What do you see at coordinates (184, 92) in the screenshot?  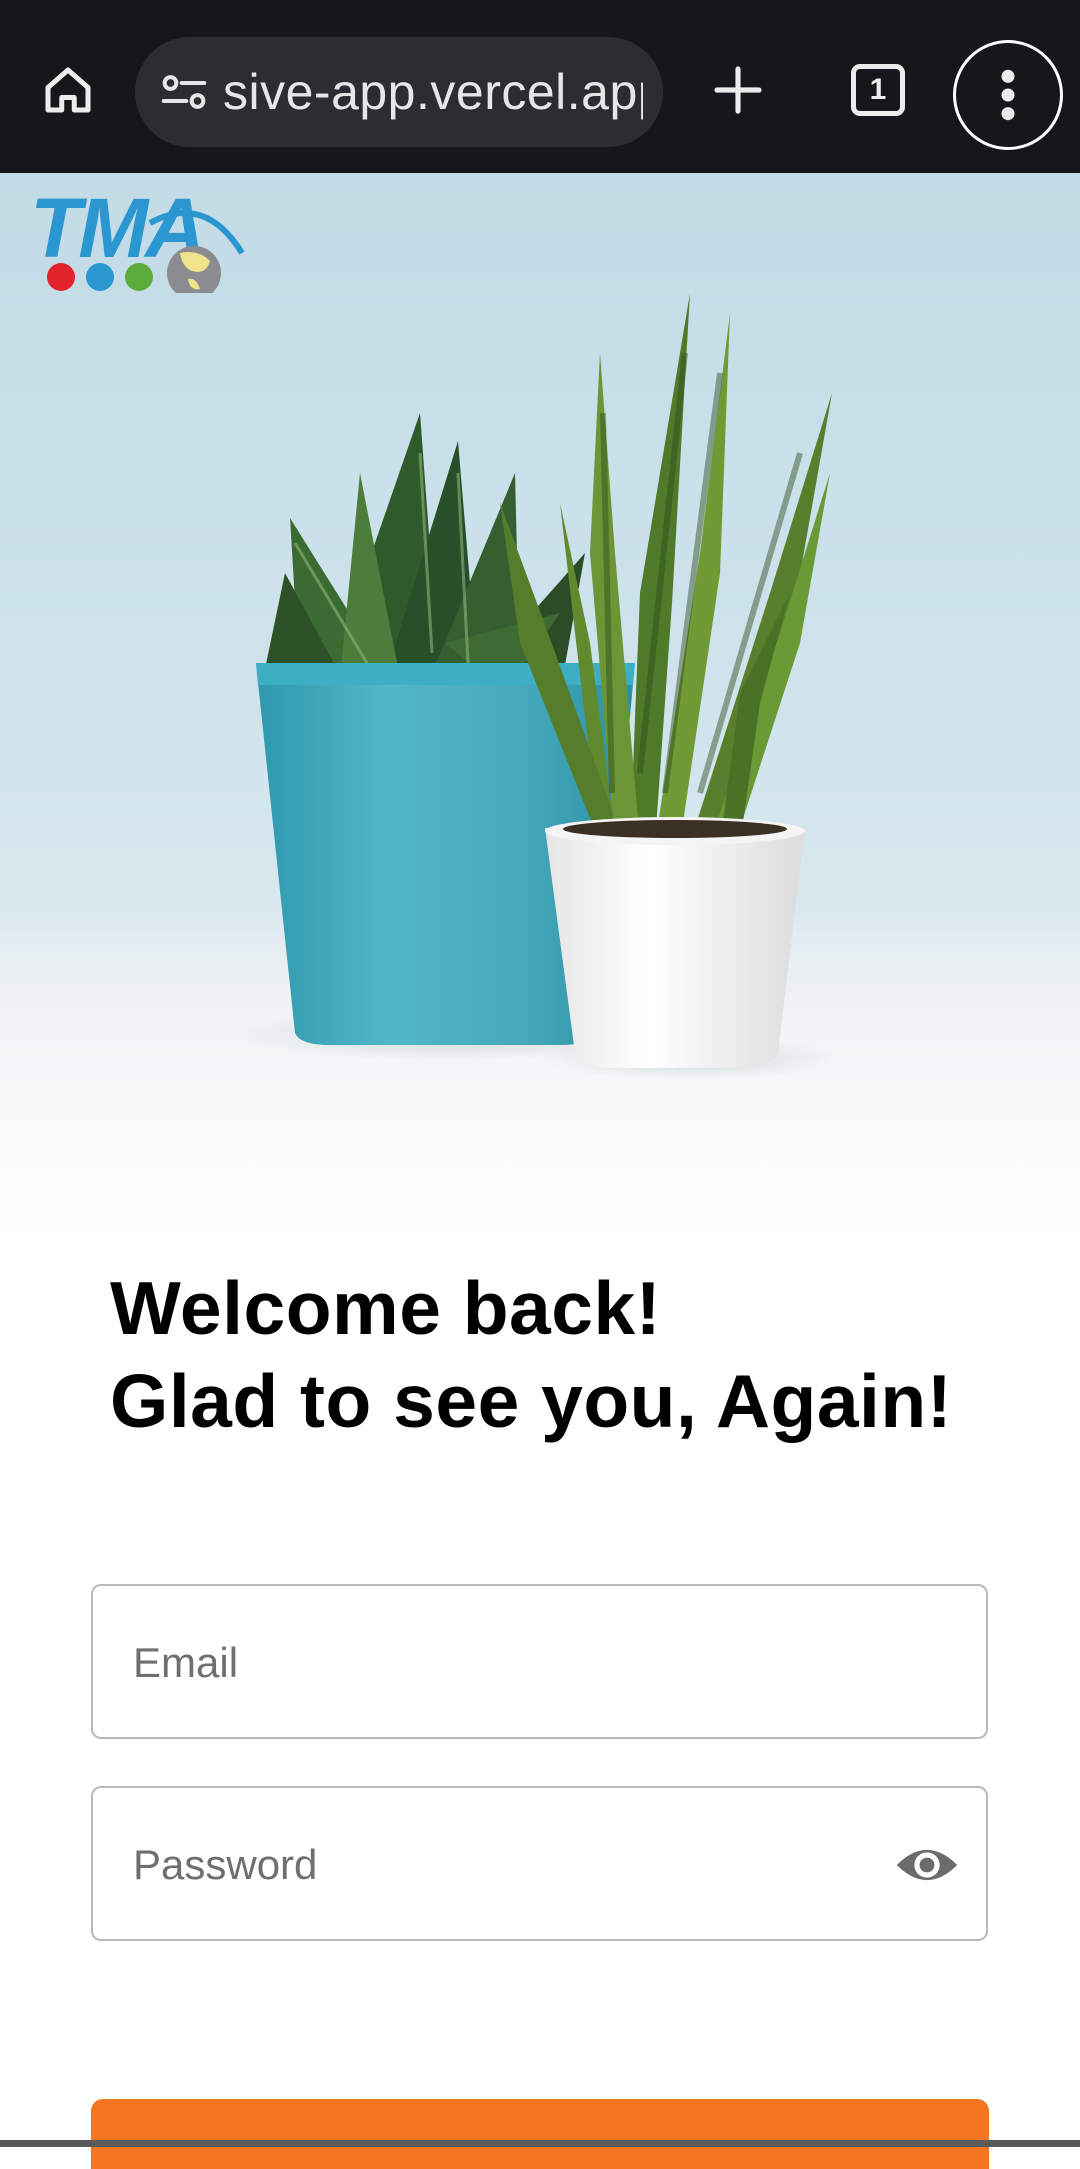 I see `tune-icon` at bounding box center [184, 92].